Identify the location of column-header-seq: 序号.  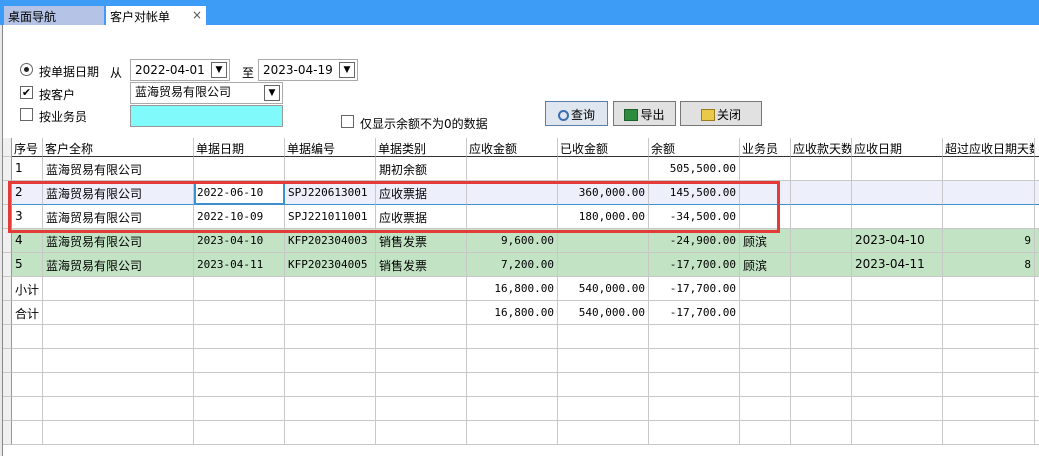
(27, 147).